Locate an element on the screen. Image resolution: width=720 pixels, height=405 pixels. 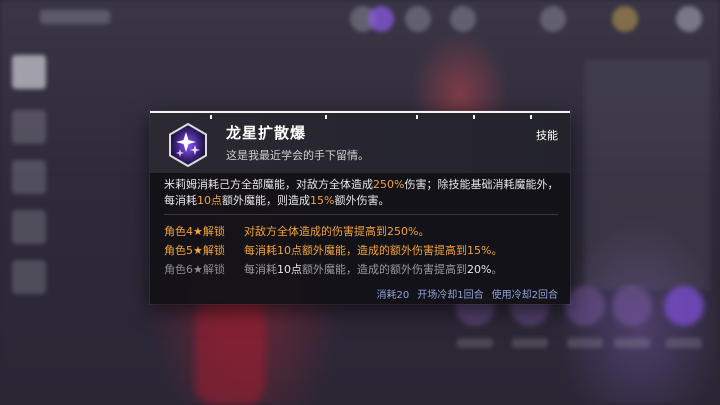
skill-footer: 消耗20 开场冷却1回合 使用冷却2回合 is located at coordinates (463, 293).